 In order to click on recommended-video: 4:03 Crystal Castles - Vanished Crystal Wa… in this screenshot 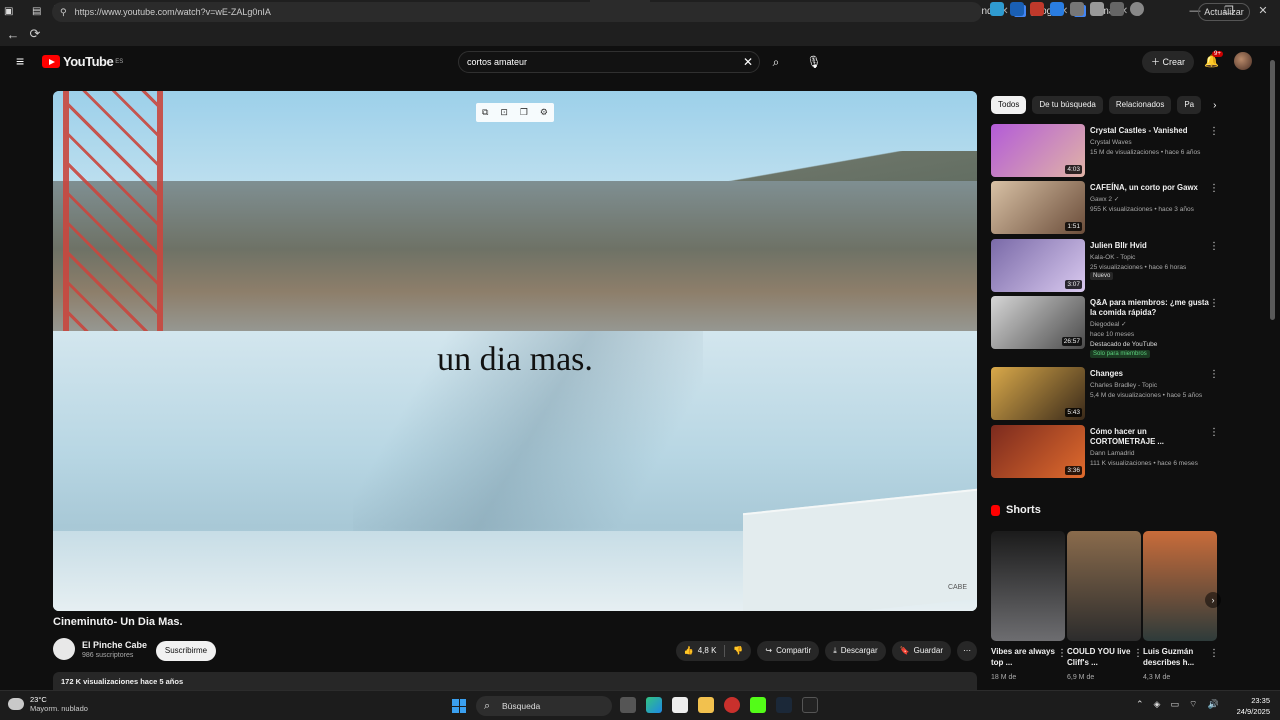, I will do `click(1106, 151)`.